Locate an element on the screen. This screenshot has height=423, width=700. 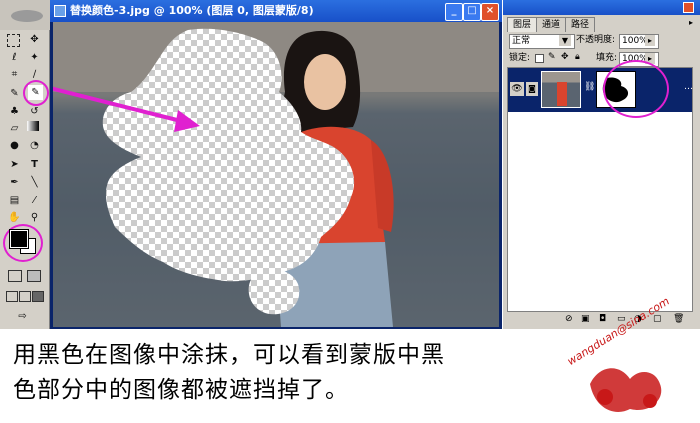
feather-logo-icon is located at coordinates (27, 16).